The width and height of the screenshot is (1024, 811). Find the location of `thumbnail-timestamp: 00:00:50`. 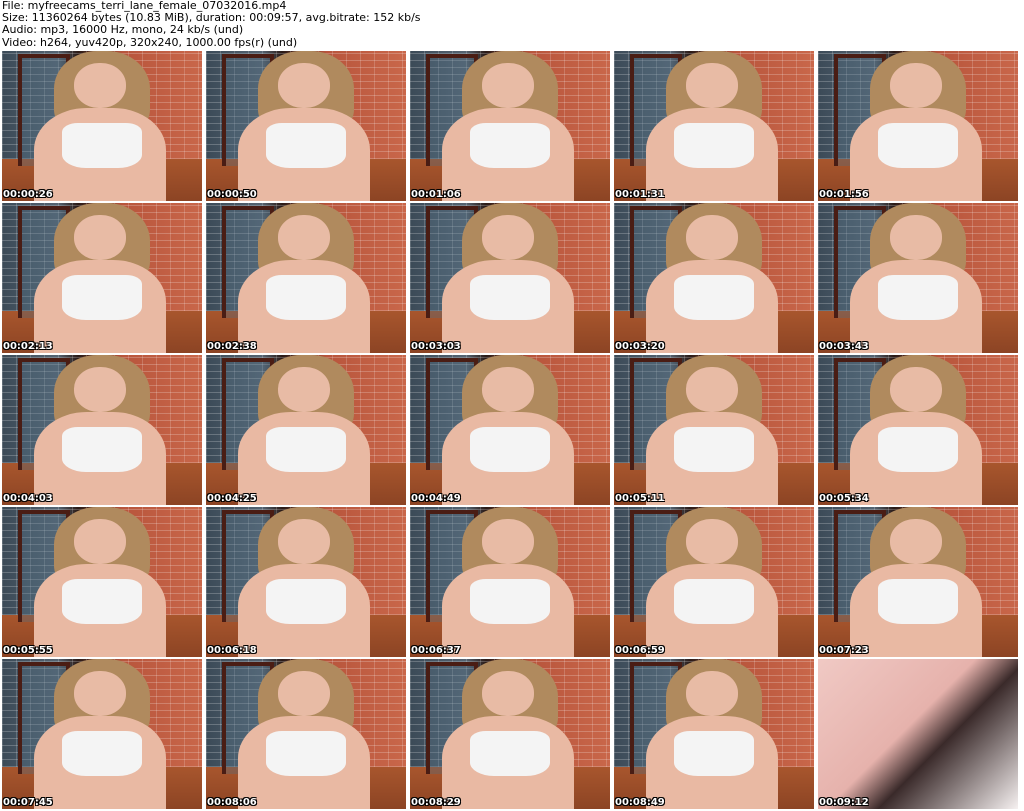

thumbnail-timestamp: 00:00:50 is located at coordinates (232, 194).